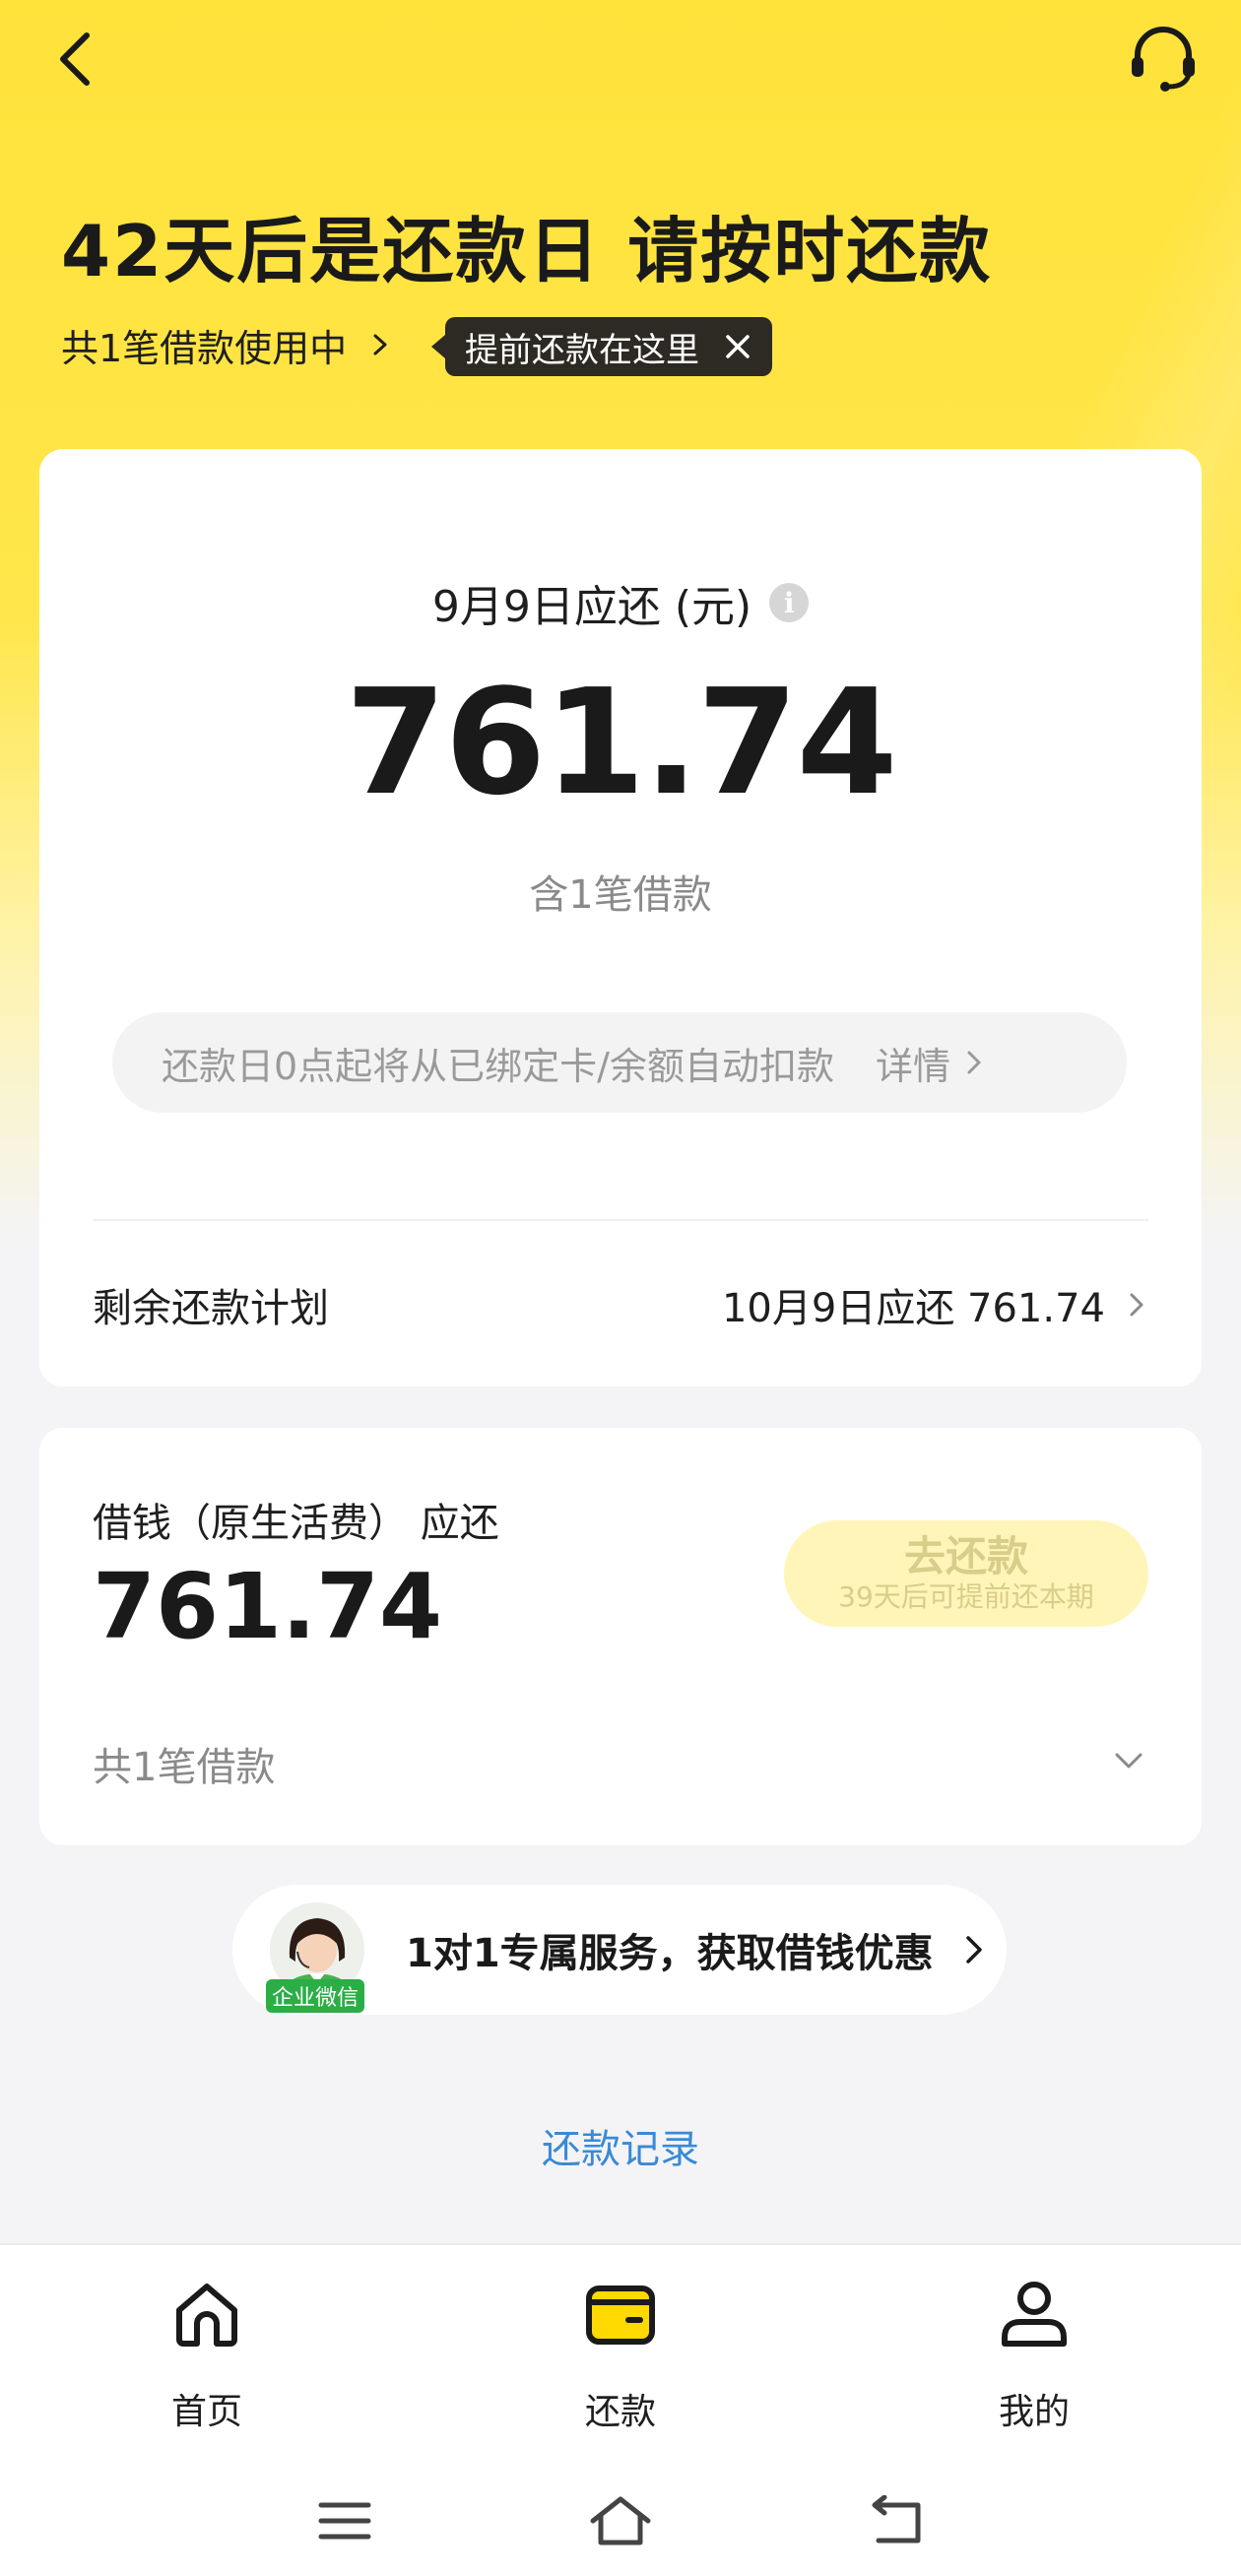  What do you see at coordinates (620, 895) in the screenshot?
I see `included-loan-count: 含1笔借款` at bounding box center [620, 895].